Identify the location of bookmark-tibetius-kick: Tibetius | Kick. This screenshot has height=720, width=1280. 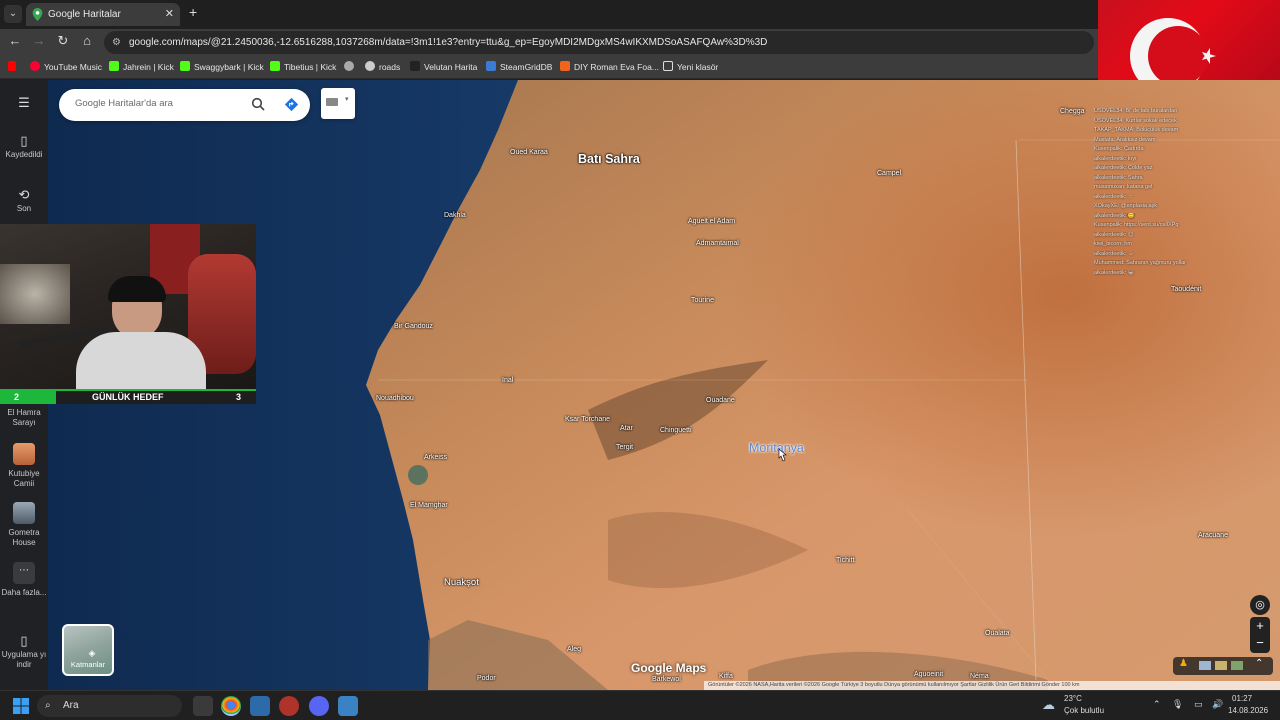
(303, 67).